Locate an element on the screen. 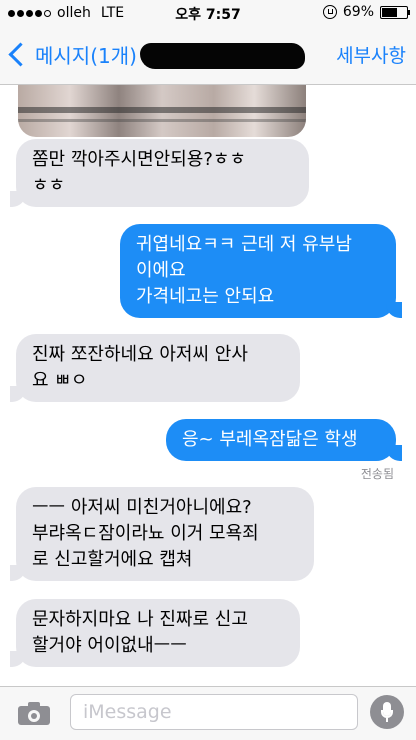 Image resolution: width=416 pixels, height=740 pixels. camera-lens is located at coordinates (34, 716).